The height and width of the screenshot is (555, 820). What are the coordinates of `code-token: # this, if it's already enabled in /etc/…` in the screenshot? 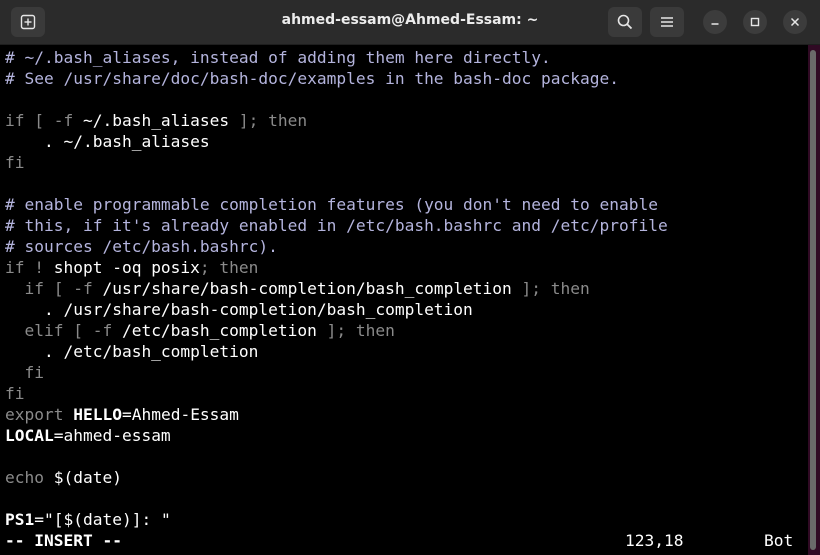 It's located at (336, 225).